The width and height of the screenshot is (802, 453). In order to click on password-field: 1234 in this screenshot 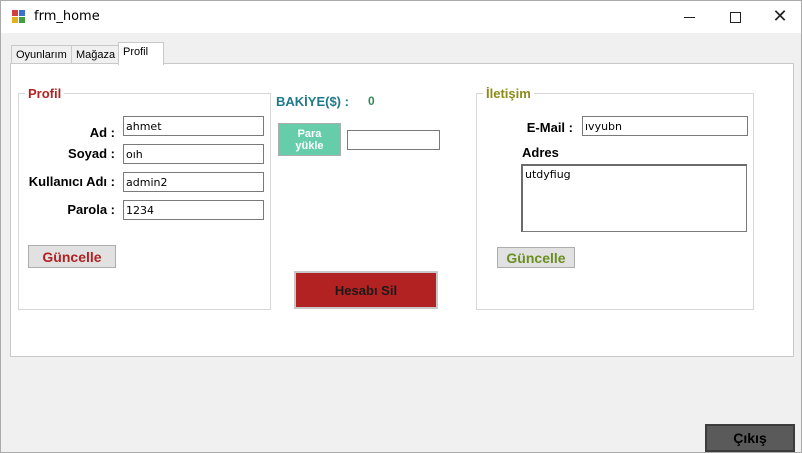, I will do `click(193, 210)`.